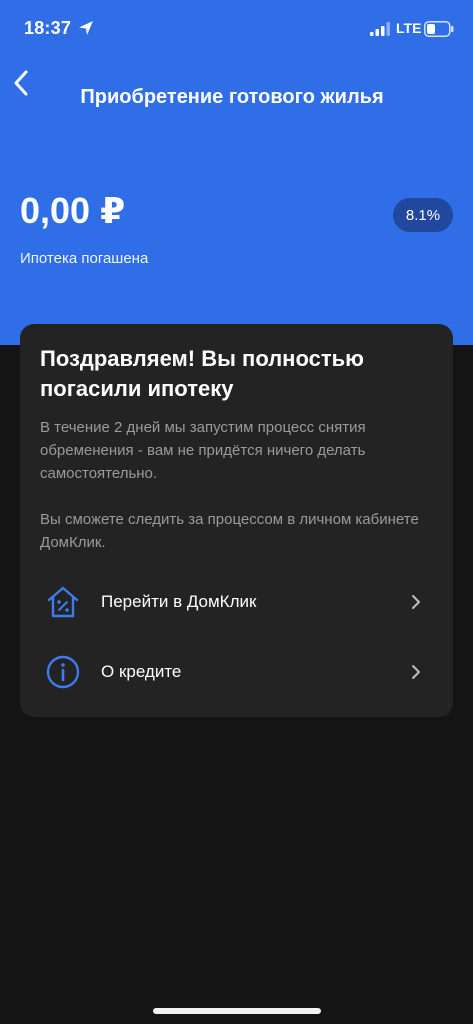  Describe the element at coordinates (179, 601) in the screenshot. I see `go-to-domclick-label: Перейти в ДомКлик` at that location.